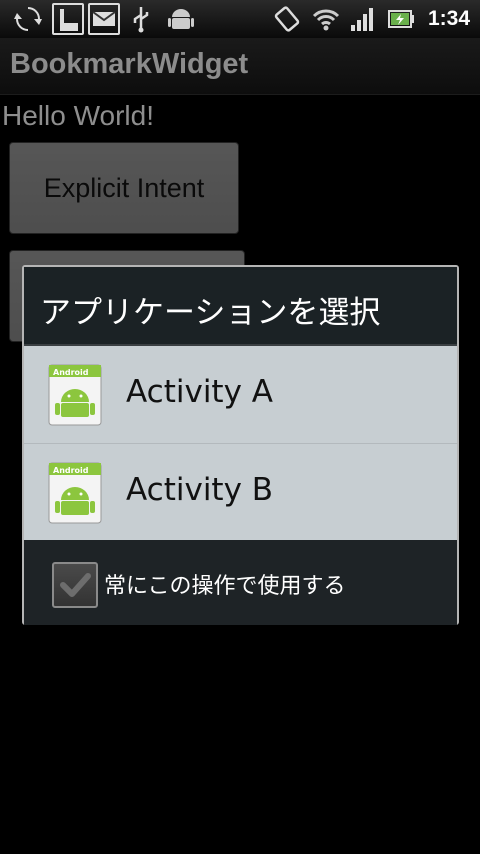  I want to click on dialog-title: アプリケーションを選択, so click(210, 313).